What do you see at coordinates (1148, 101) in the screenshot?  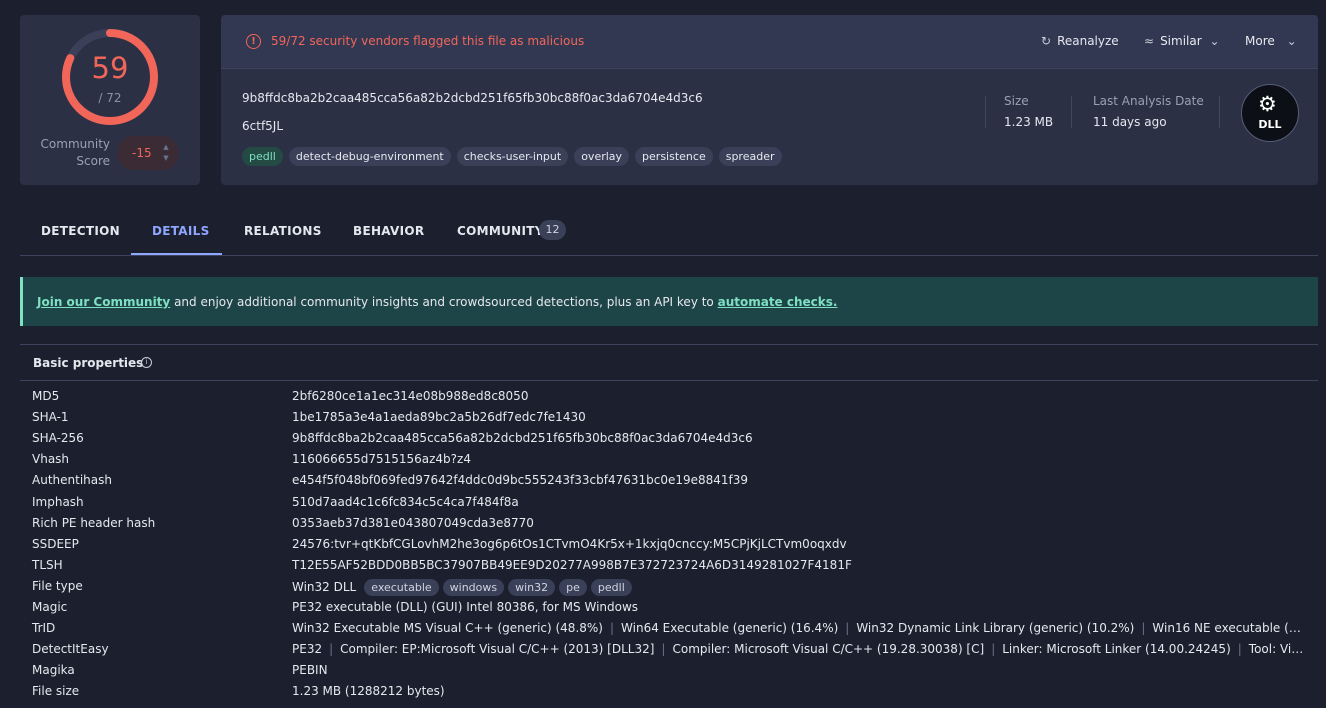 I see `last-analysis-label: Last Analysis Date` at bounding box center [1148, 101].